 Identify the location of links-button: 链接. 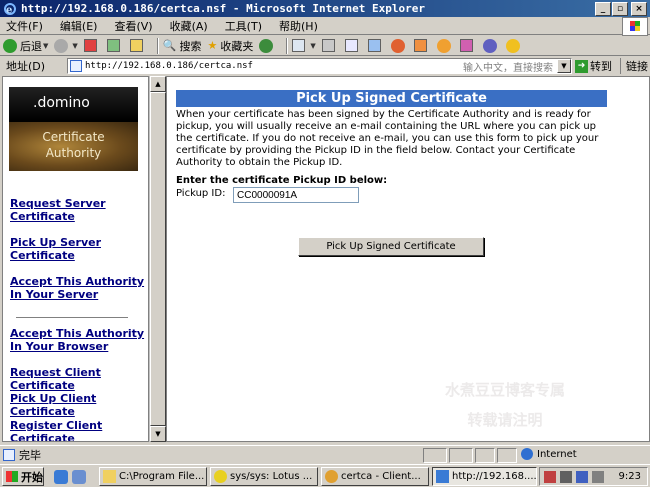
(634, 66).